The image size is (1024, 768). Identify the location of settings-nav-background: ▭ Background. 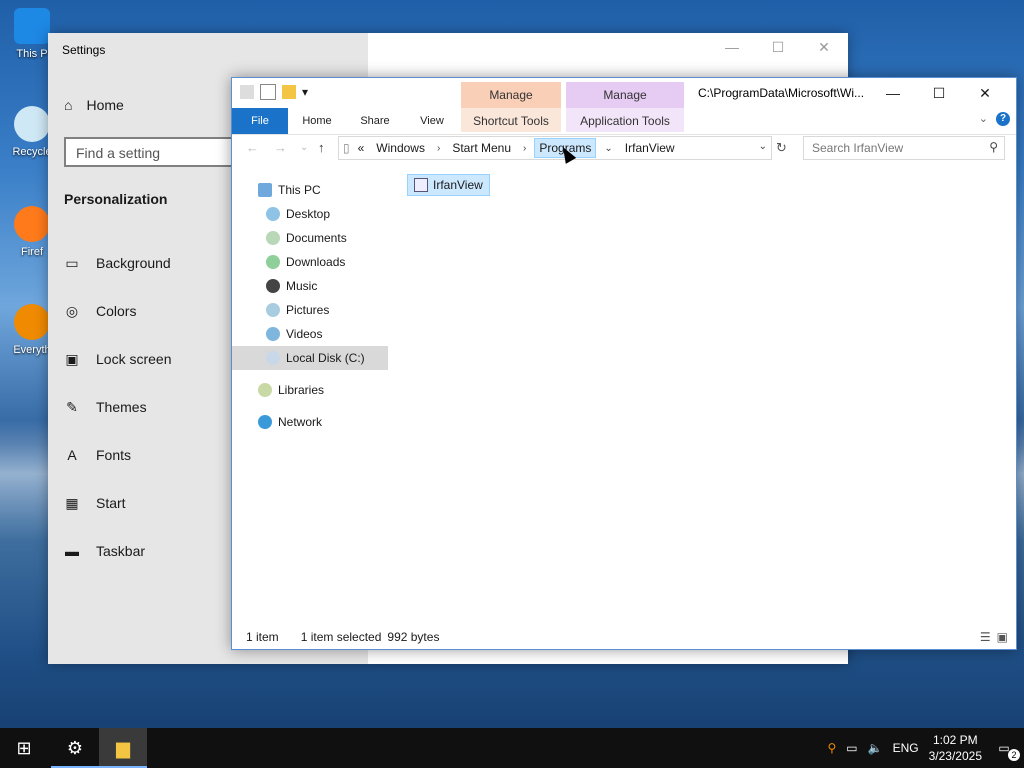
(117, 263).